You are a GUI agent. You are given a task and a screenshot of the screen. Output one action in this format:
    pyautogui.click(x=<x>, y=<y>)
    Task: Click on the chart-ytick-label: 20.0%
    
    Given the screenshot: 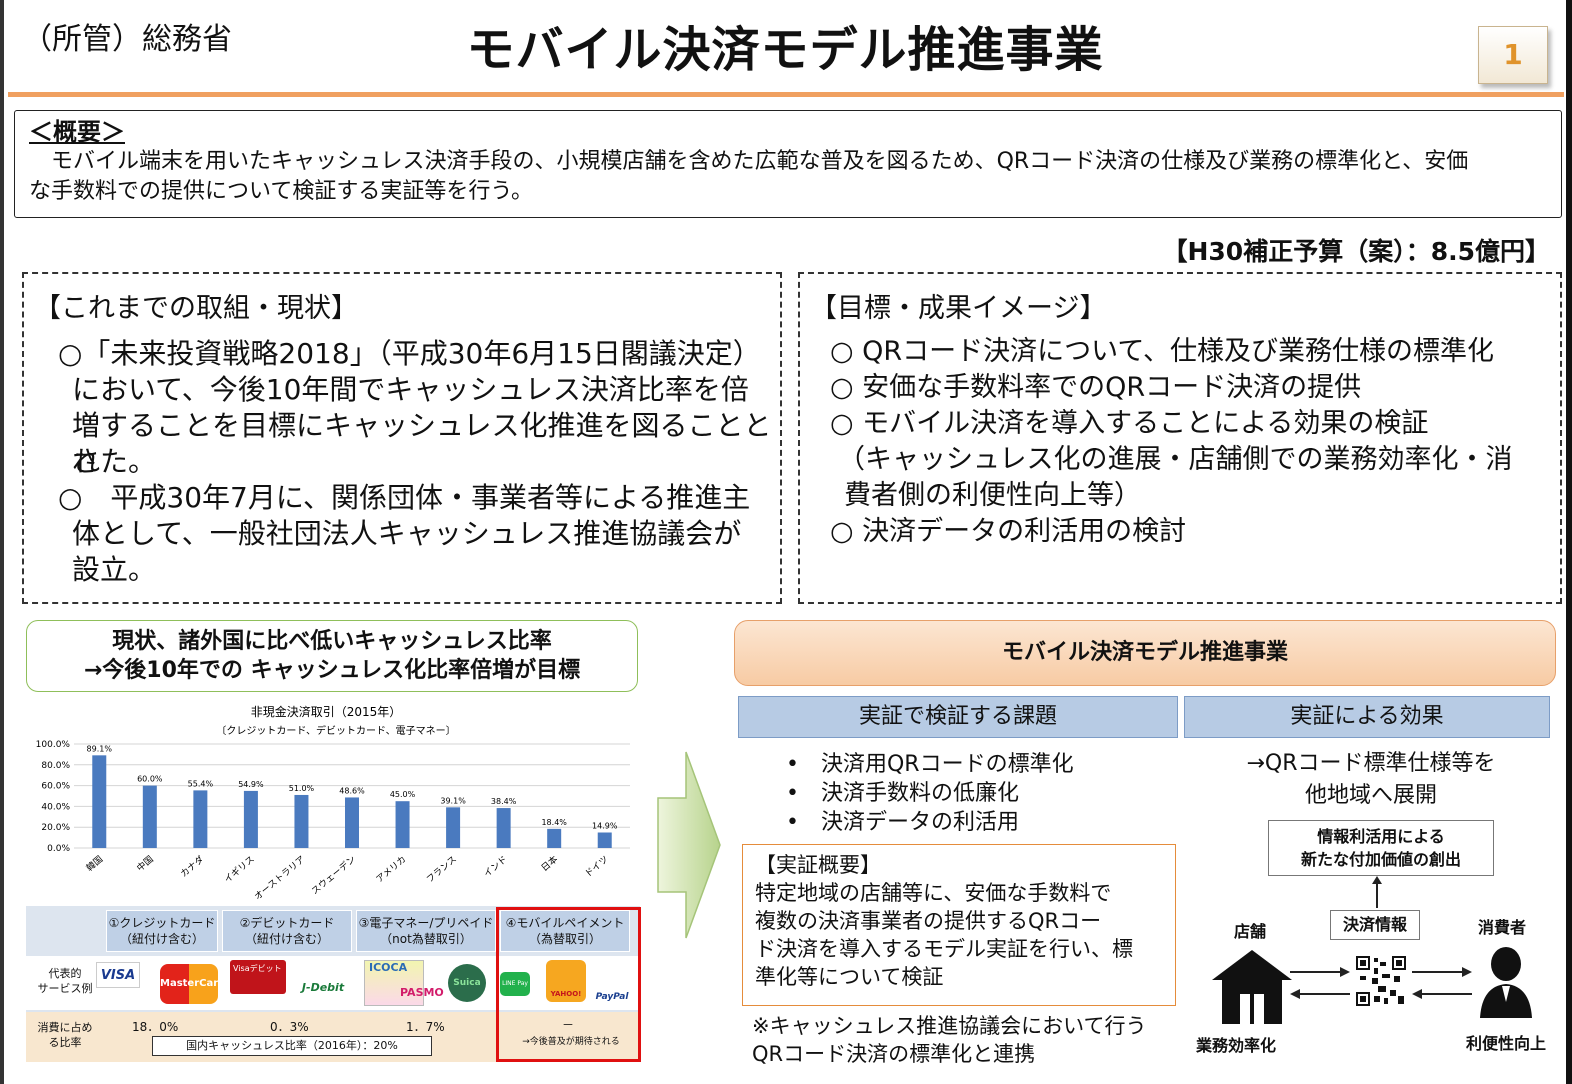 What is the action you would take?
    pyautogui.click(x=55, y=828)
    